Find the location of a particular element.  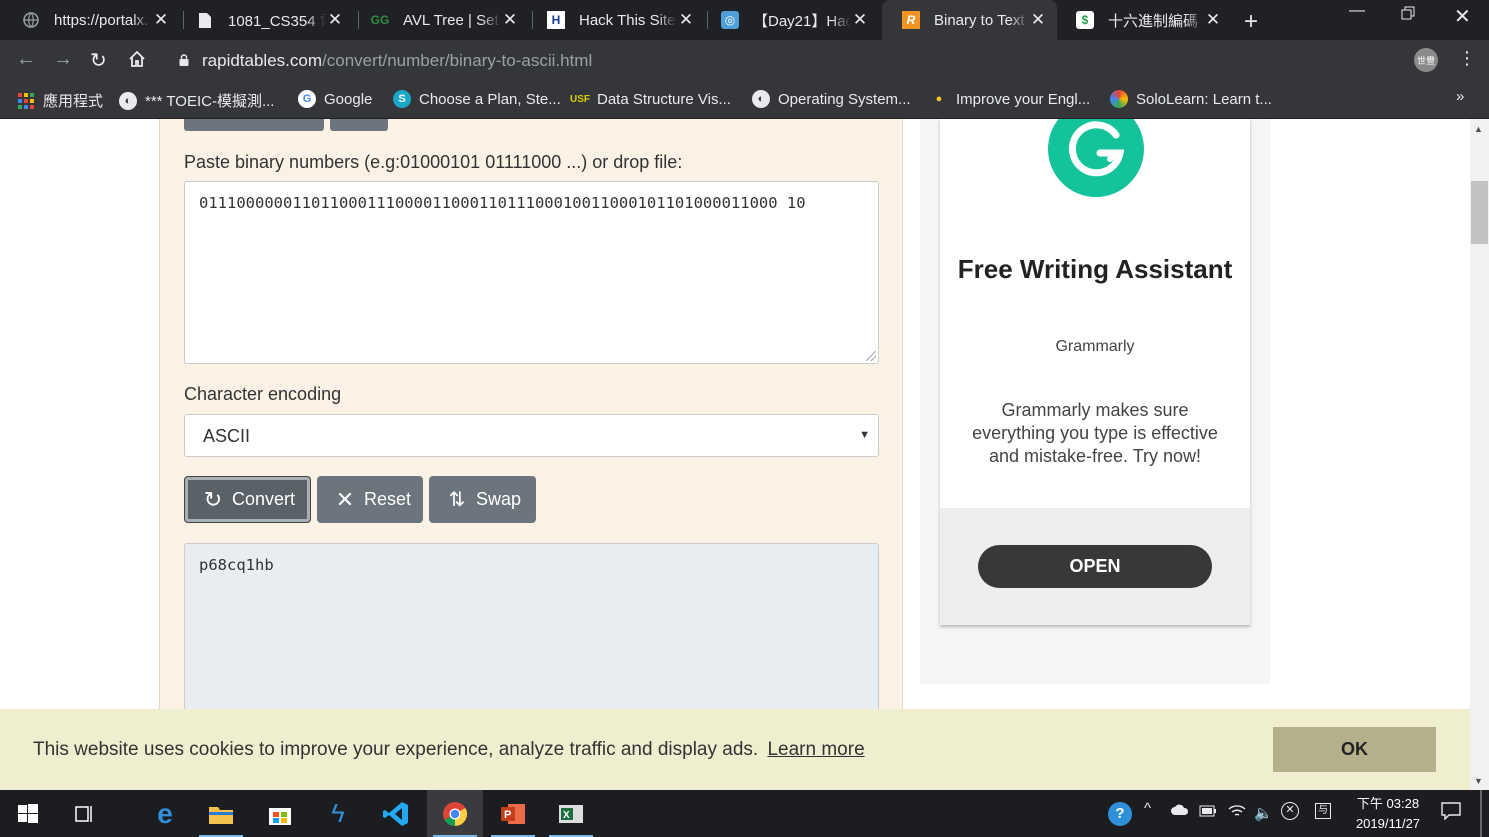

ad-brand: Grammarly is located at coordinates (1095, 346).